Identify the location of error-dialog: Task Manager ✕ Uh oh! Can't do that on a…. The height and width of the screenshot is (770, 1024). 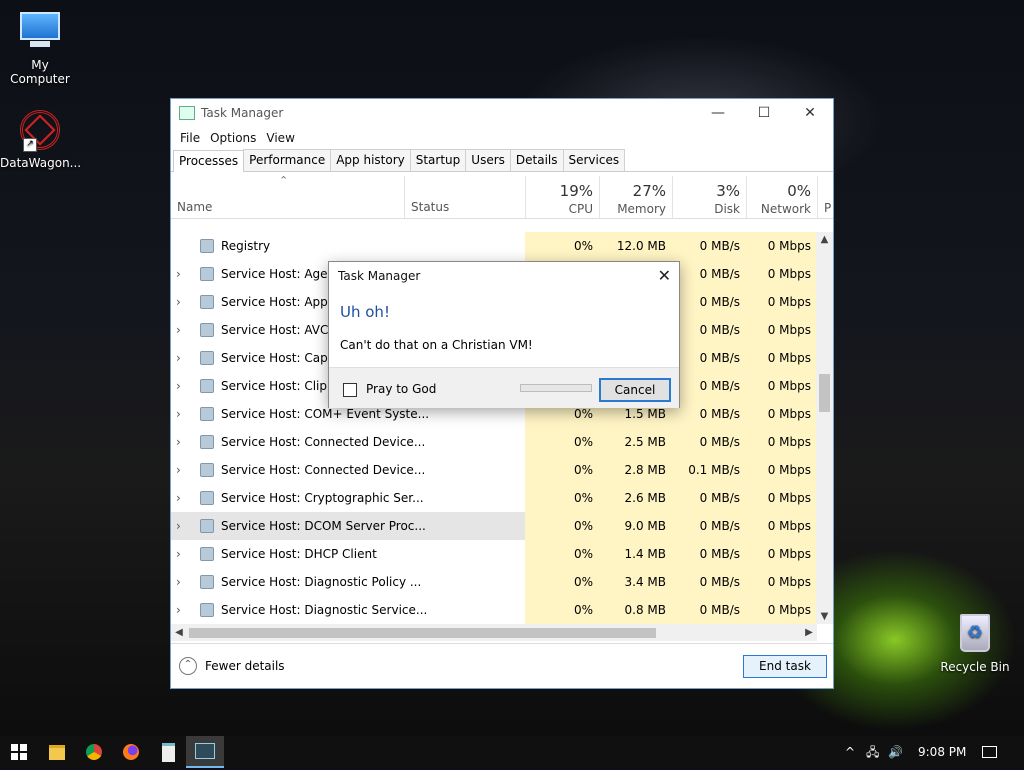
(504, 334).